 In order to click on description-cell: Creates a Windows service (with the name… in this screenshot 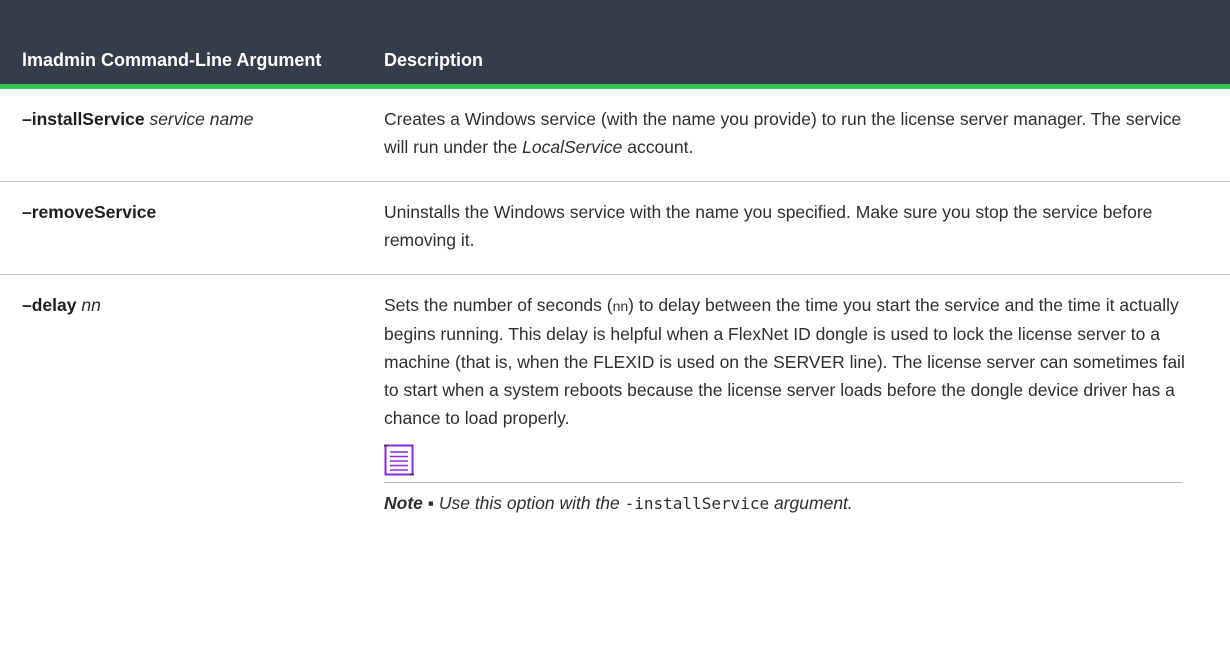, I will do `click(801, 135)`.